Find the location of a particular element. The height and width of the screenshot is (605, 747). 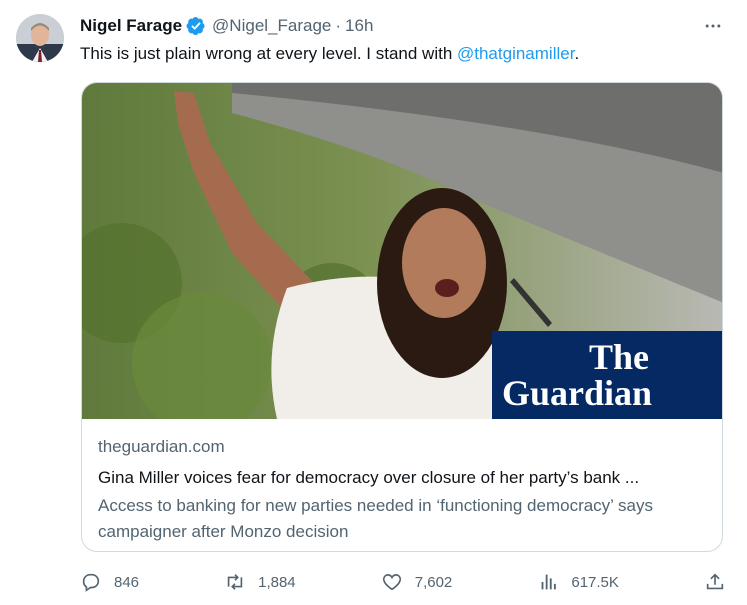

author-handle: @Nigel_Farage is located at coordinates (271, 26).